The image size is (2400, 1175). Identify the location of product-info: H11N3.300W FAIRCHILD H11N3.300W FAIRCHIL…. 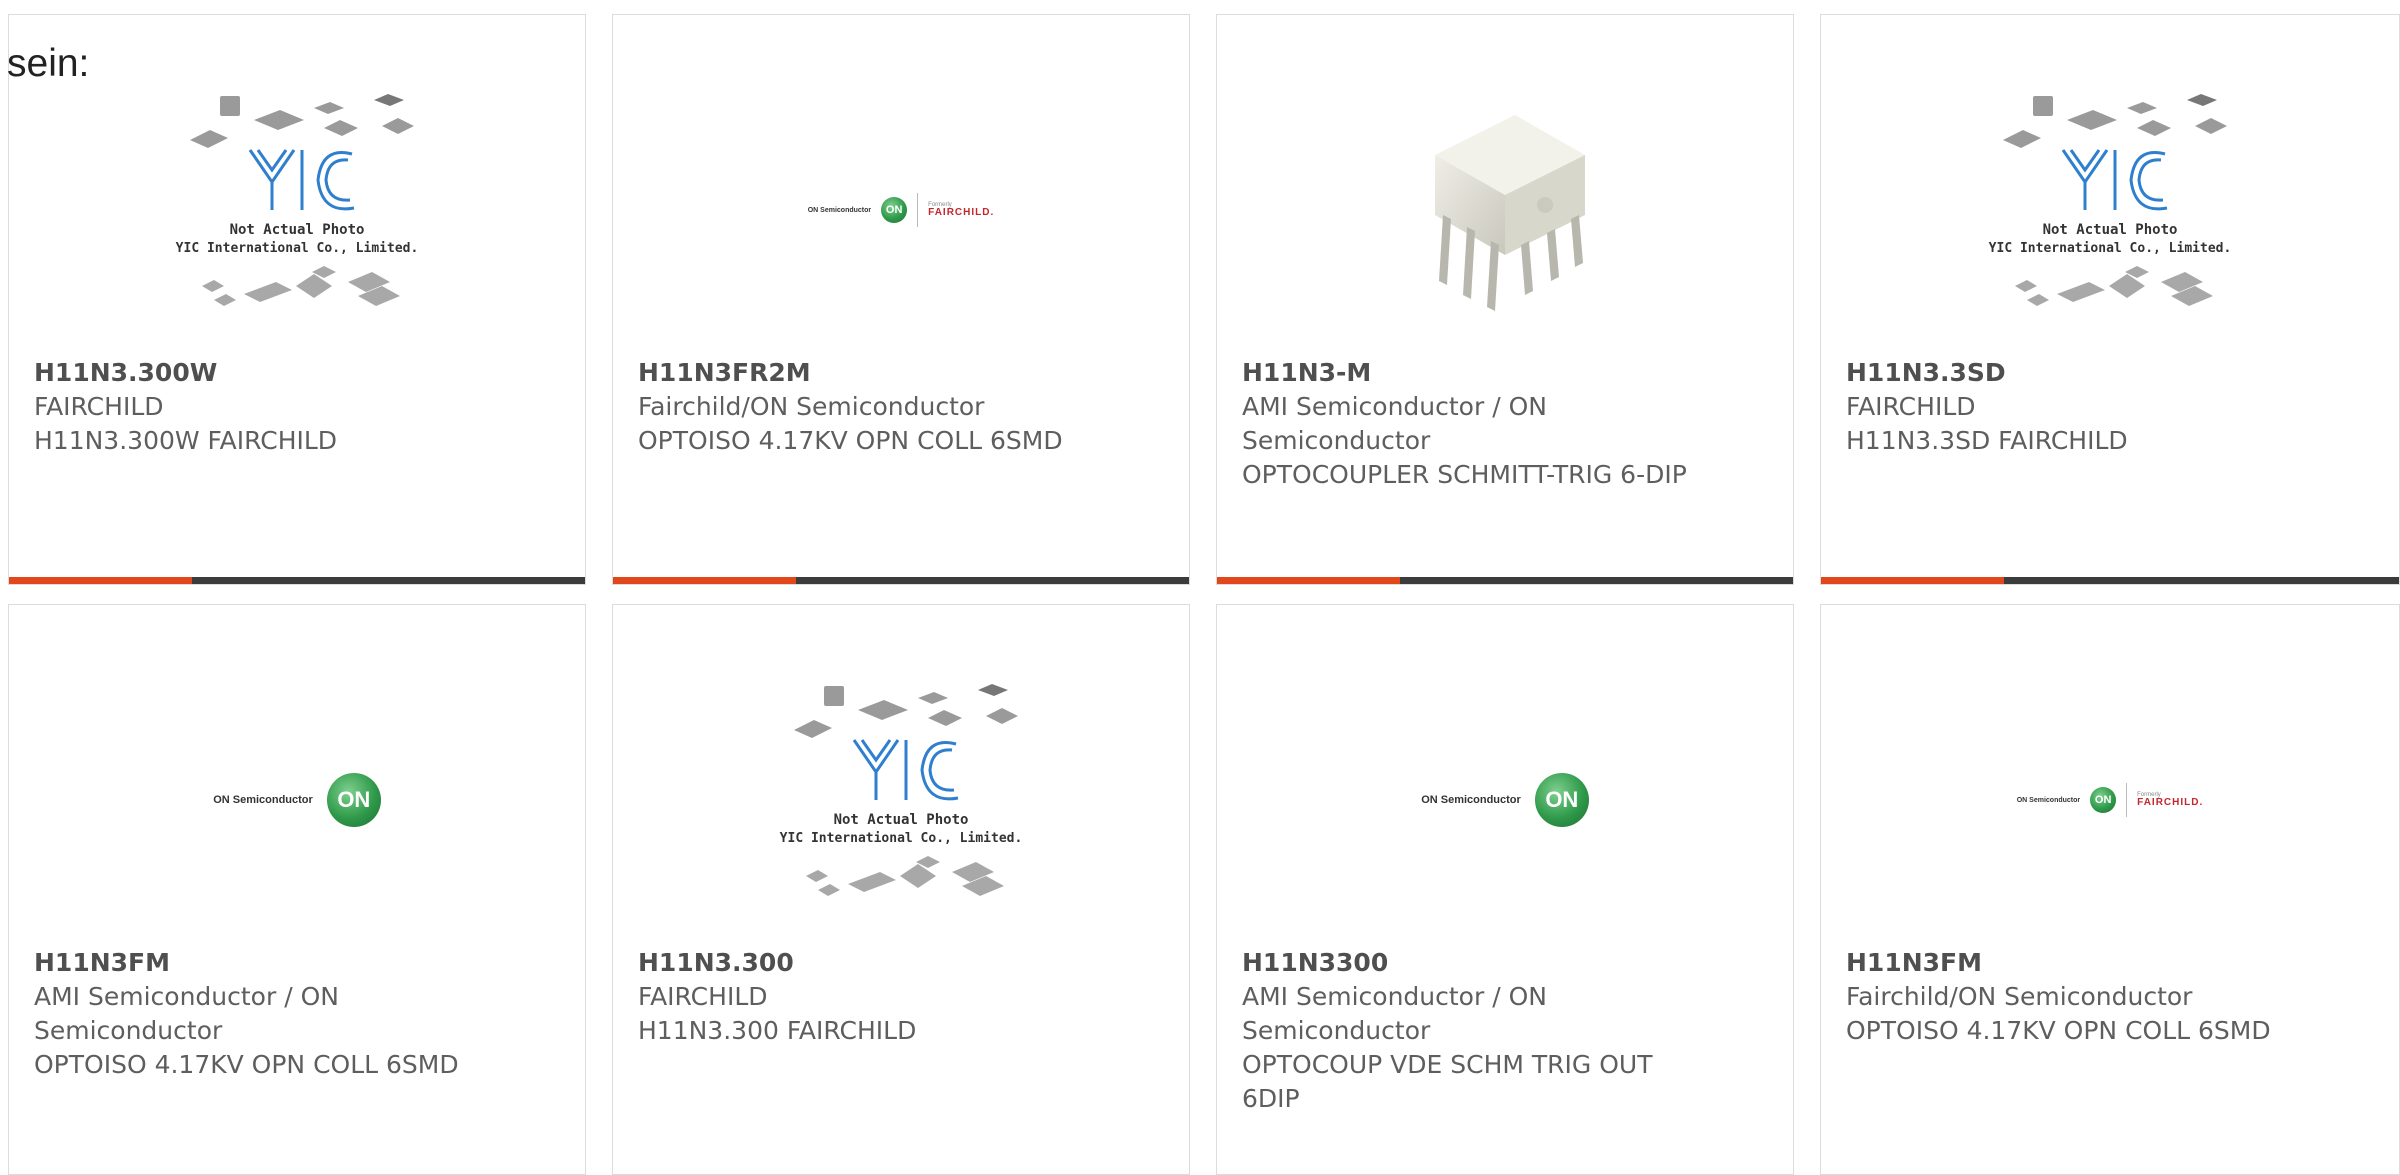
(264, 407).